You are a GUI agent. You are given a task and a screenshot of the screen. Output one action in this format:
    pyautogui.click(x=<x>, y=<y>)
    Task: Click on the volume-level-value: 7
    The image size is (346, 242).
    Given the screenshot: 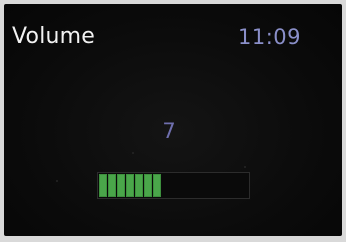 What is the action you would take?
    pyautogui.click(x=169, y=131)
    